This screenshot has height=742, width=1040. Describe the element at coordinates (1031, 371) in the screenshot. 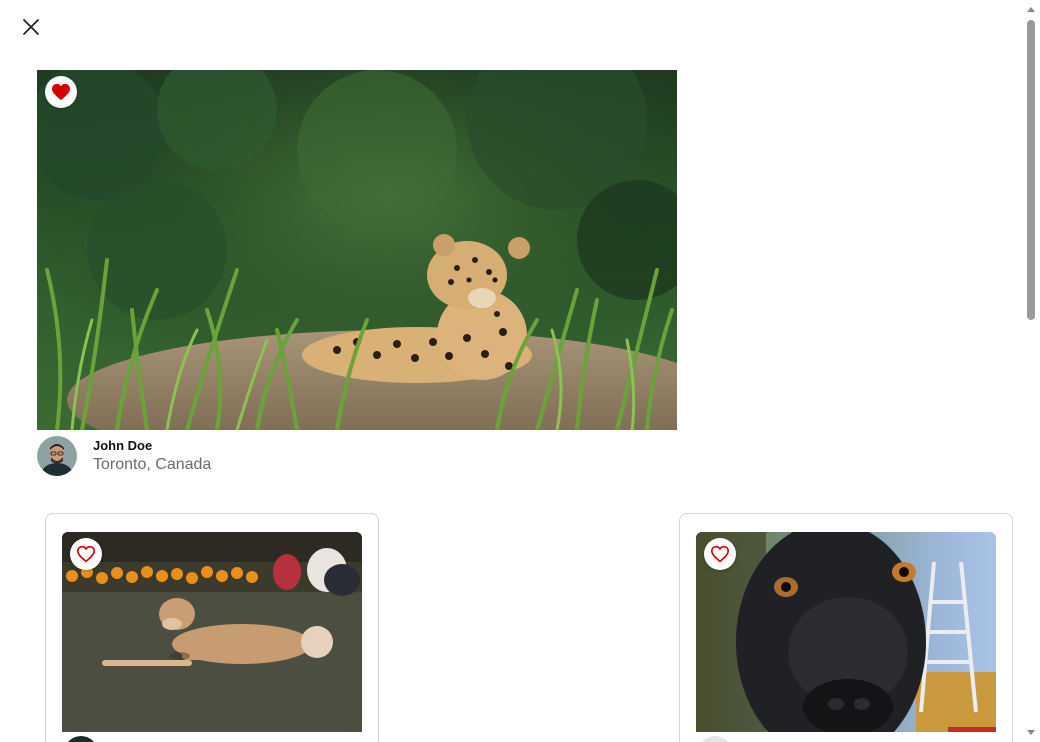

I see `vertical-scrollbar` at that location.